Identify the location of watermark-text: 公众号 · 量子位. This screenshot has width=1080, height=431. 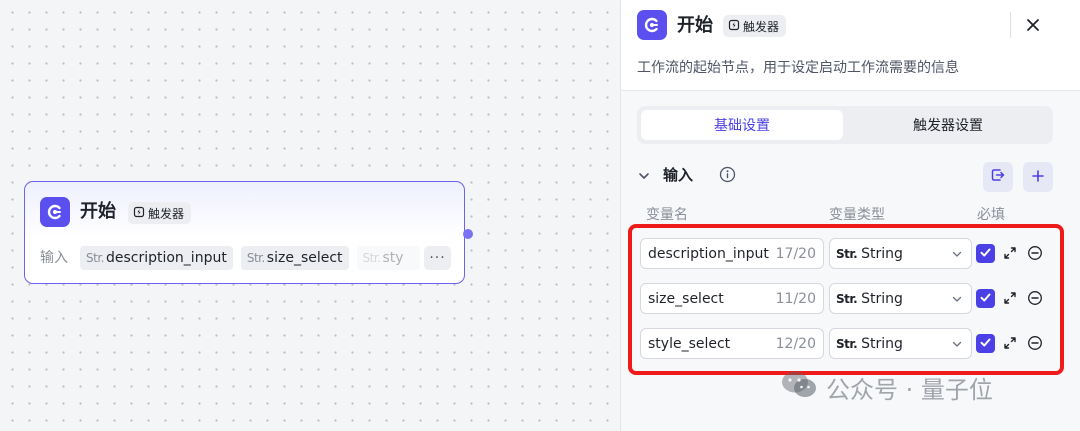
(909, 389).